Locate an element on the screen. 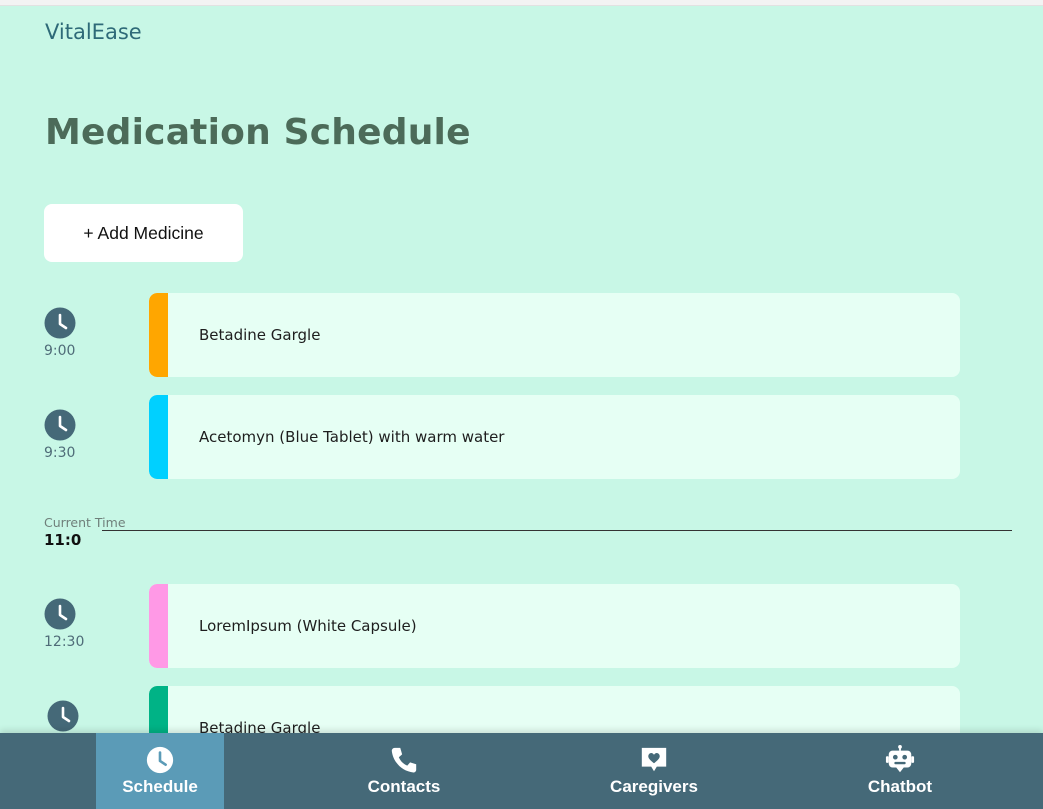 This screenshot has width=1043, height=809. nav-caregivers: Caregivers is located at coordinates (654, 771).